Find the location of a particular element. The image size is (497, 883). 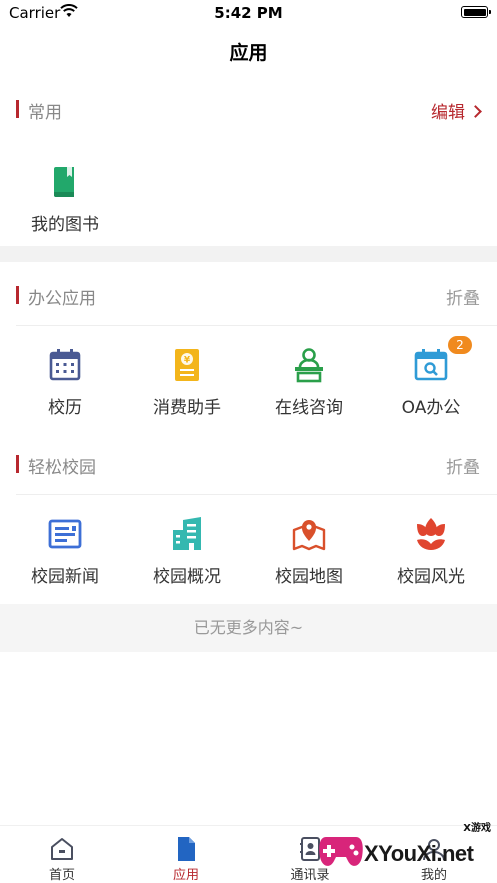

site-watermark: X游戏 XYouXi.net is located at coordinates (403, 848).